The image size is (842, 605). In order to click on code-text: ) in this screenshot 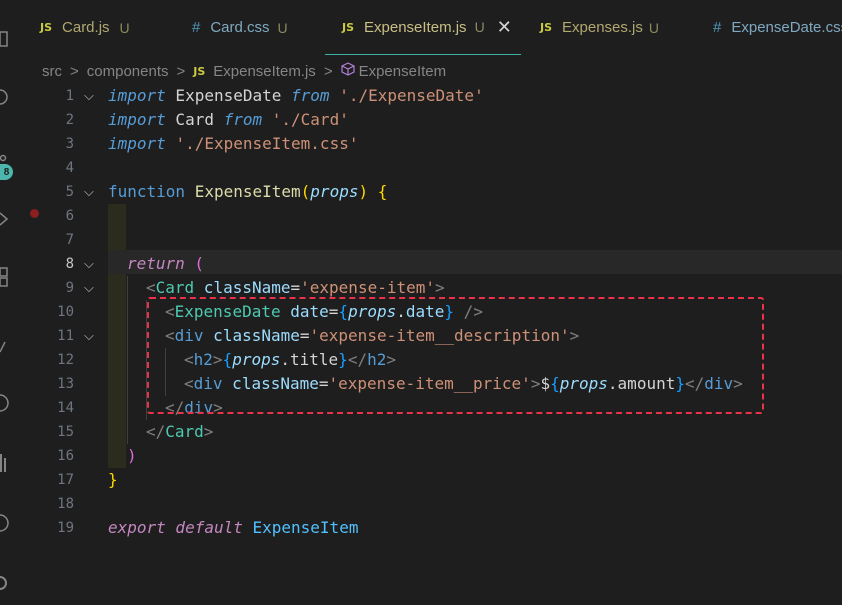, I will do `click(132, 455)`.